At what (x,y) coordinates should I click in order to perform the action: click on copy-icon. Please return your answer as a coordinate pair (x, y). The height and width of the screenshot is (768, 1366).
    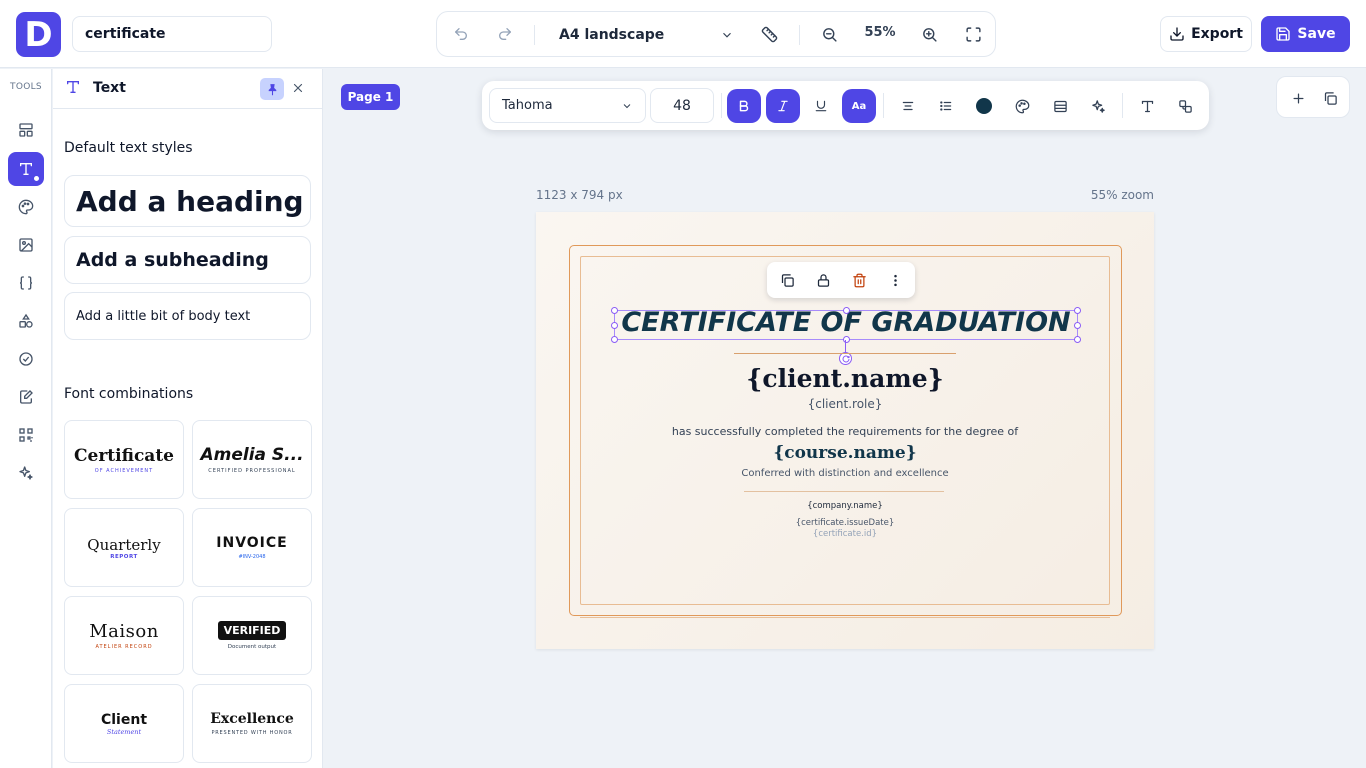
    Looking at the image, I should click on (787, 280).